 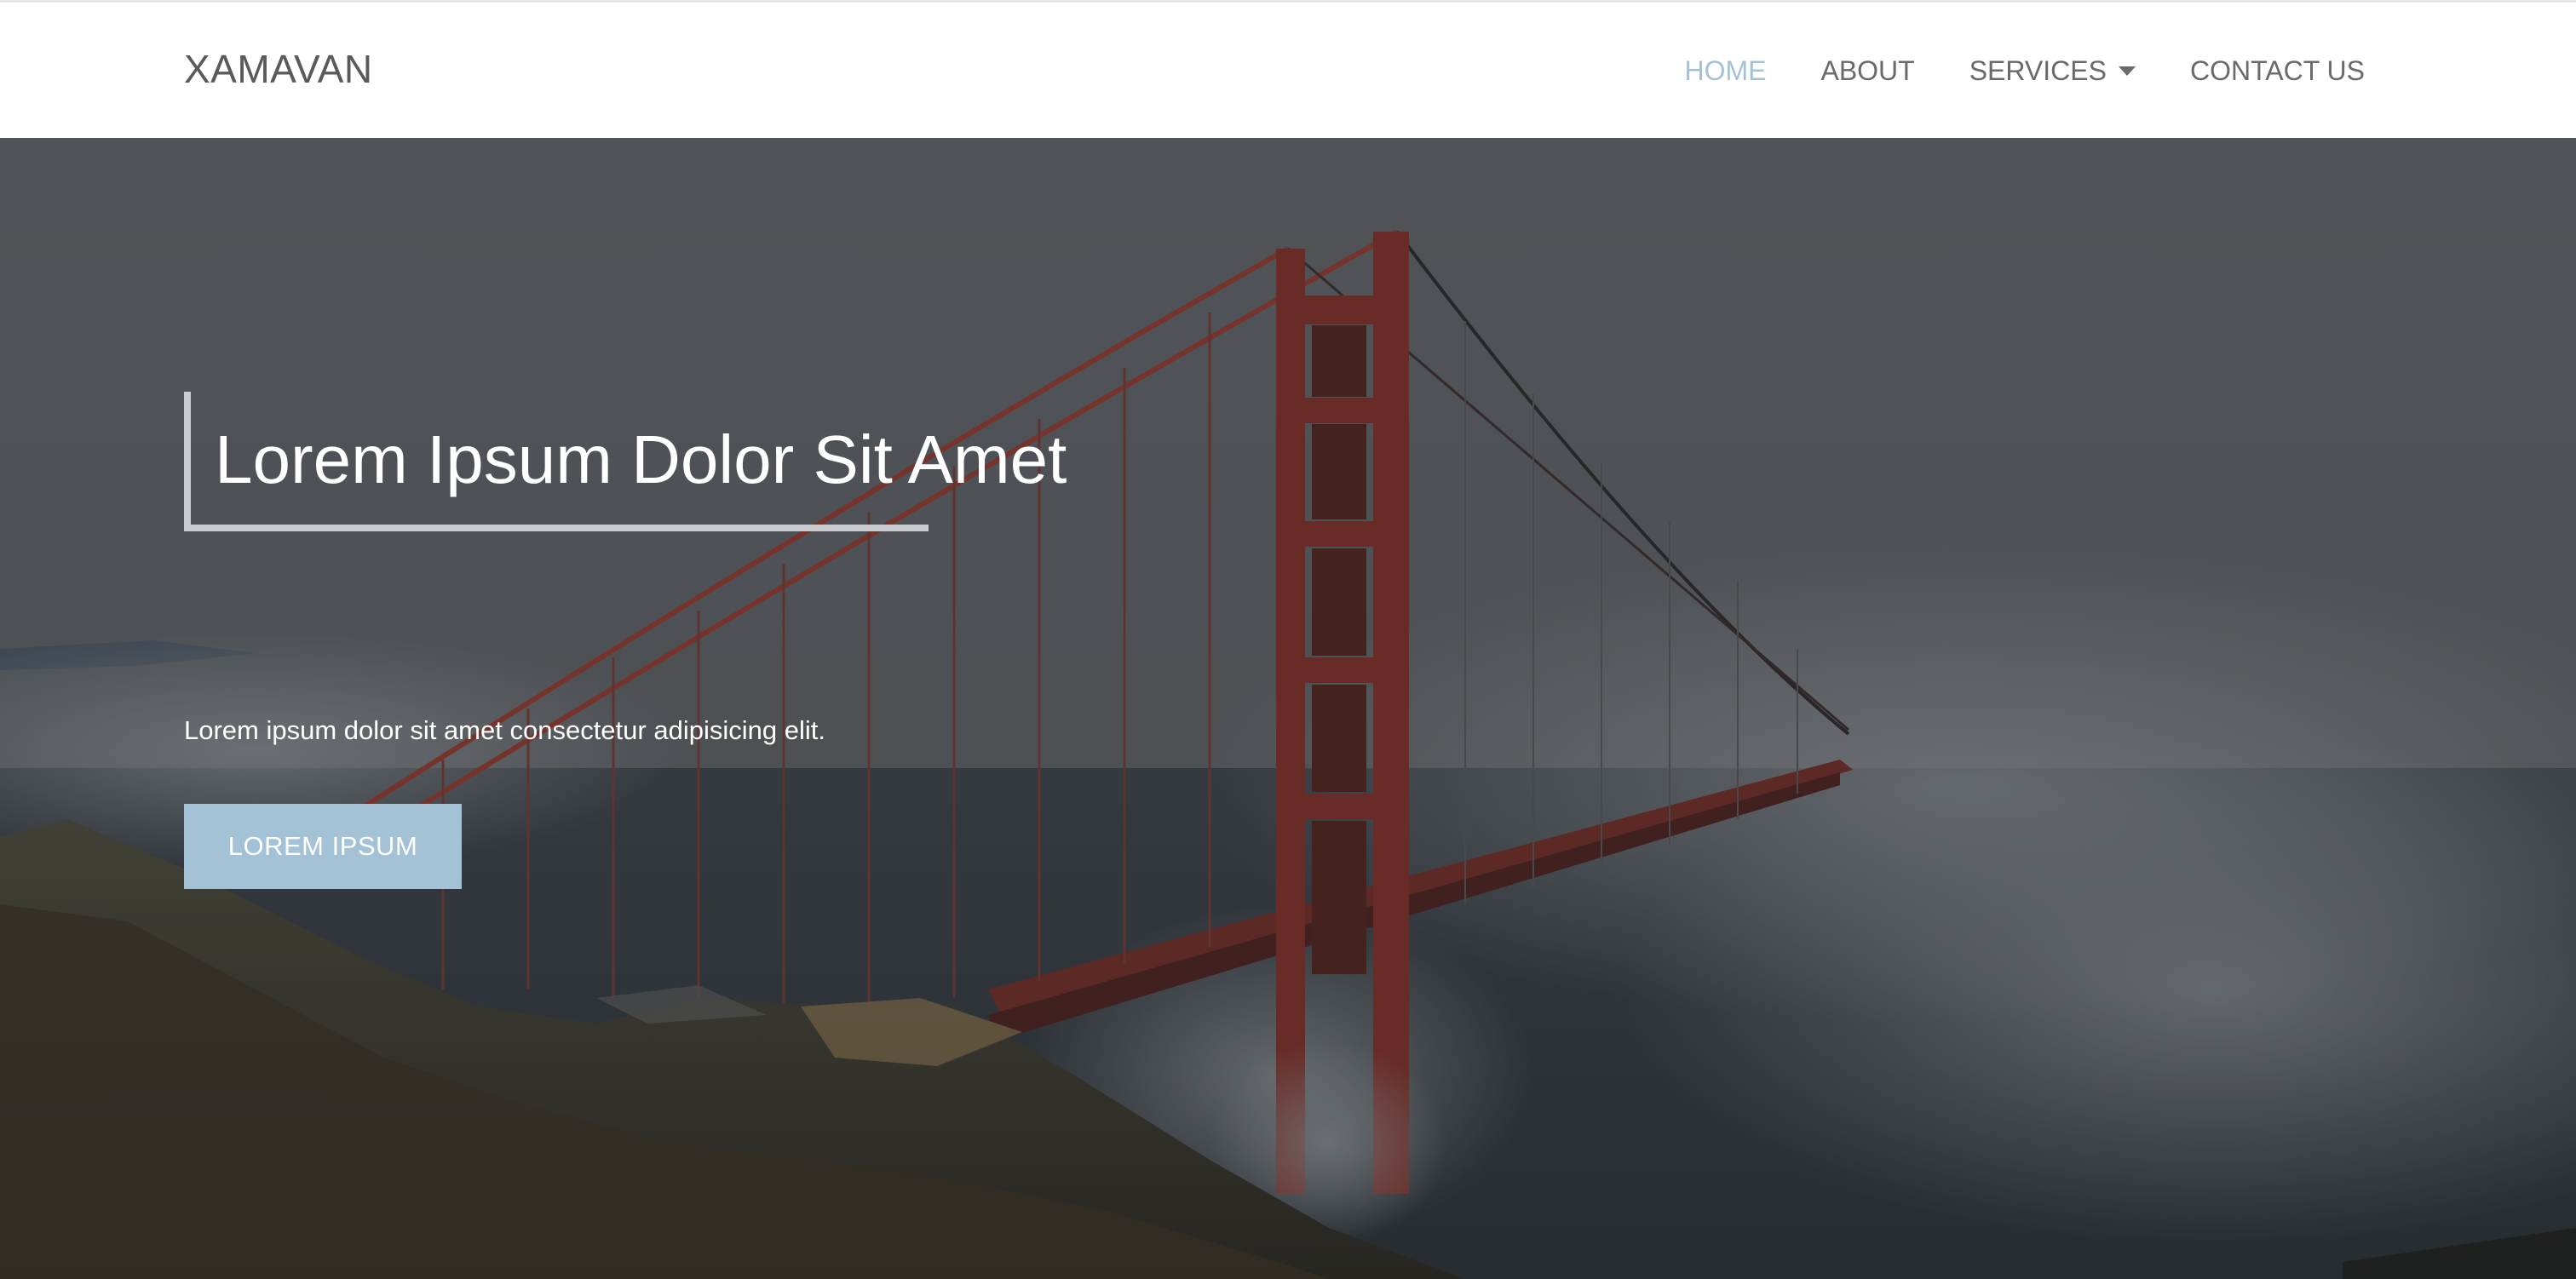 I want to click on hero-title: Lorem Ipsum Dolor Sit Amet, so click(x=641, y=459).